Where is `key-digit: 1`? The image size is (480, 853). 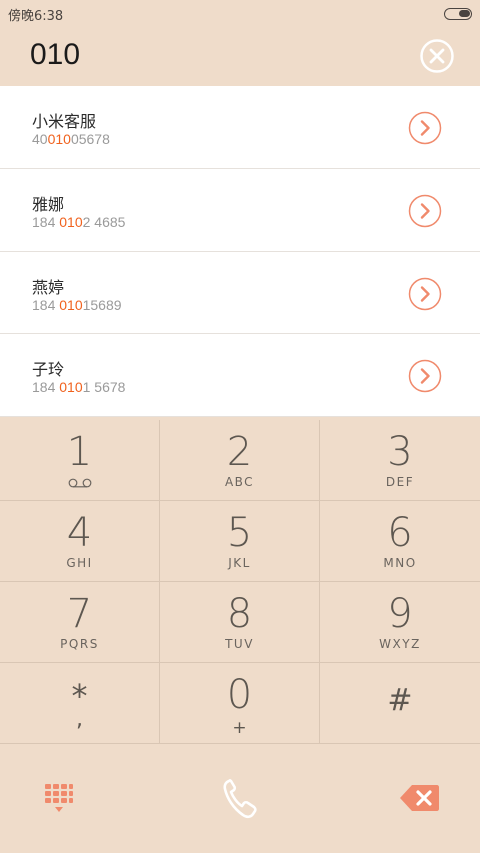 key-digit: 1 is located at coordinates (79, 452).